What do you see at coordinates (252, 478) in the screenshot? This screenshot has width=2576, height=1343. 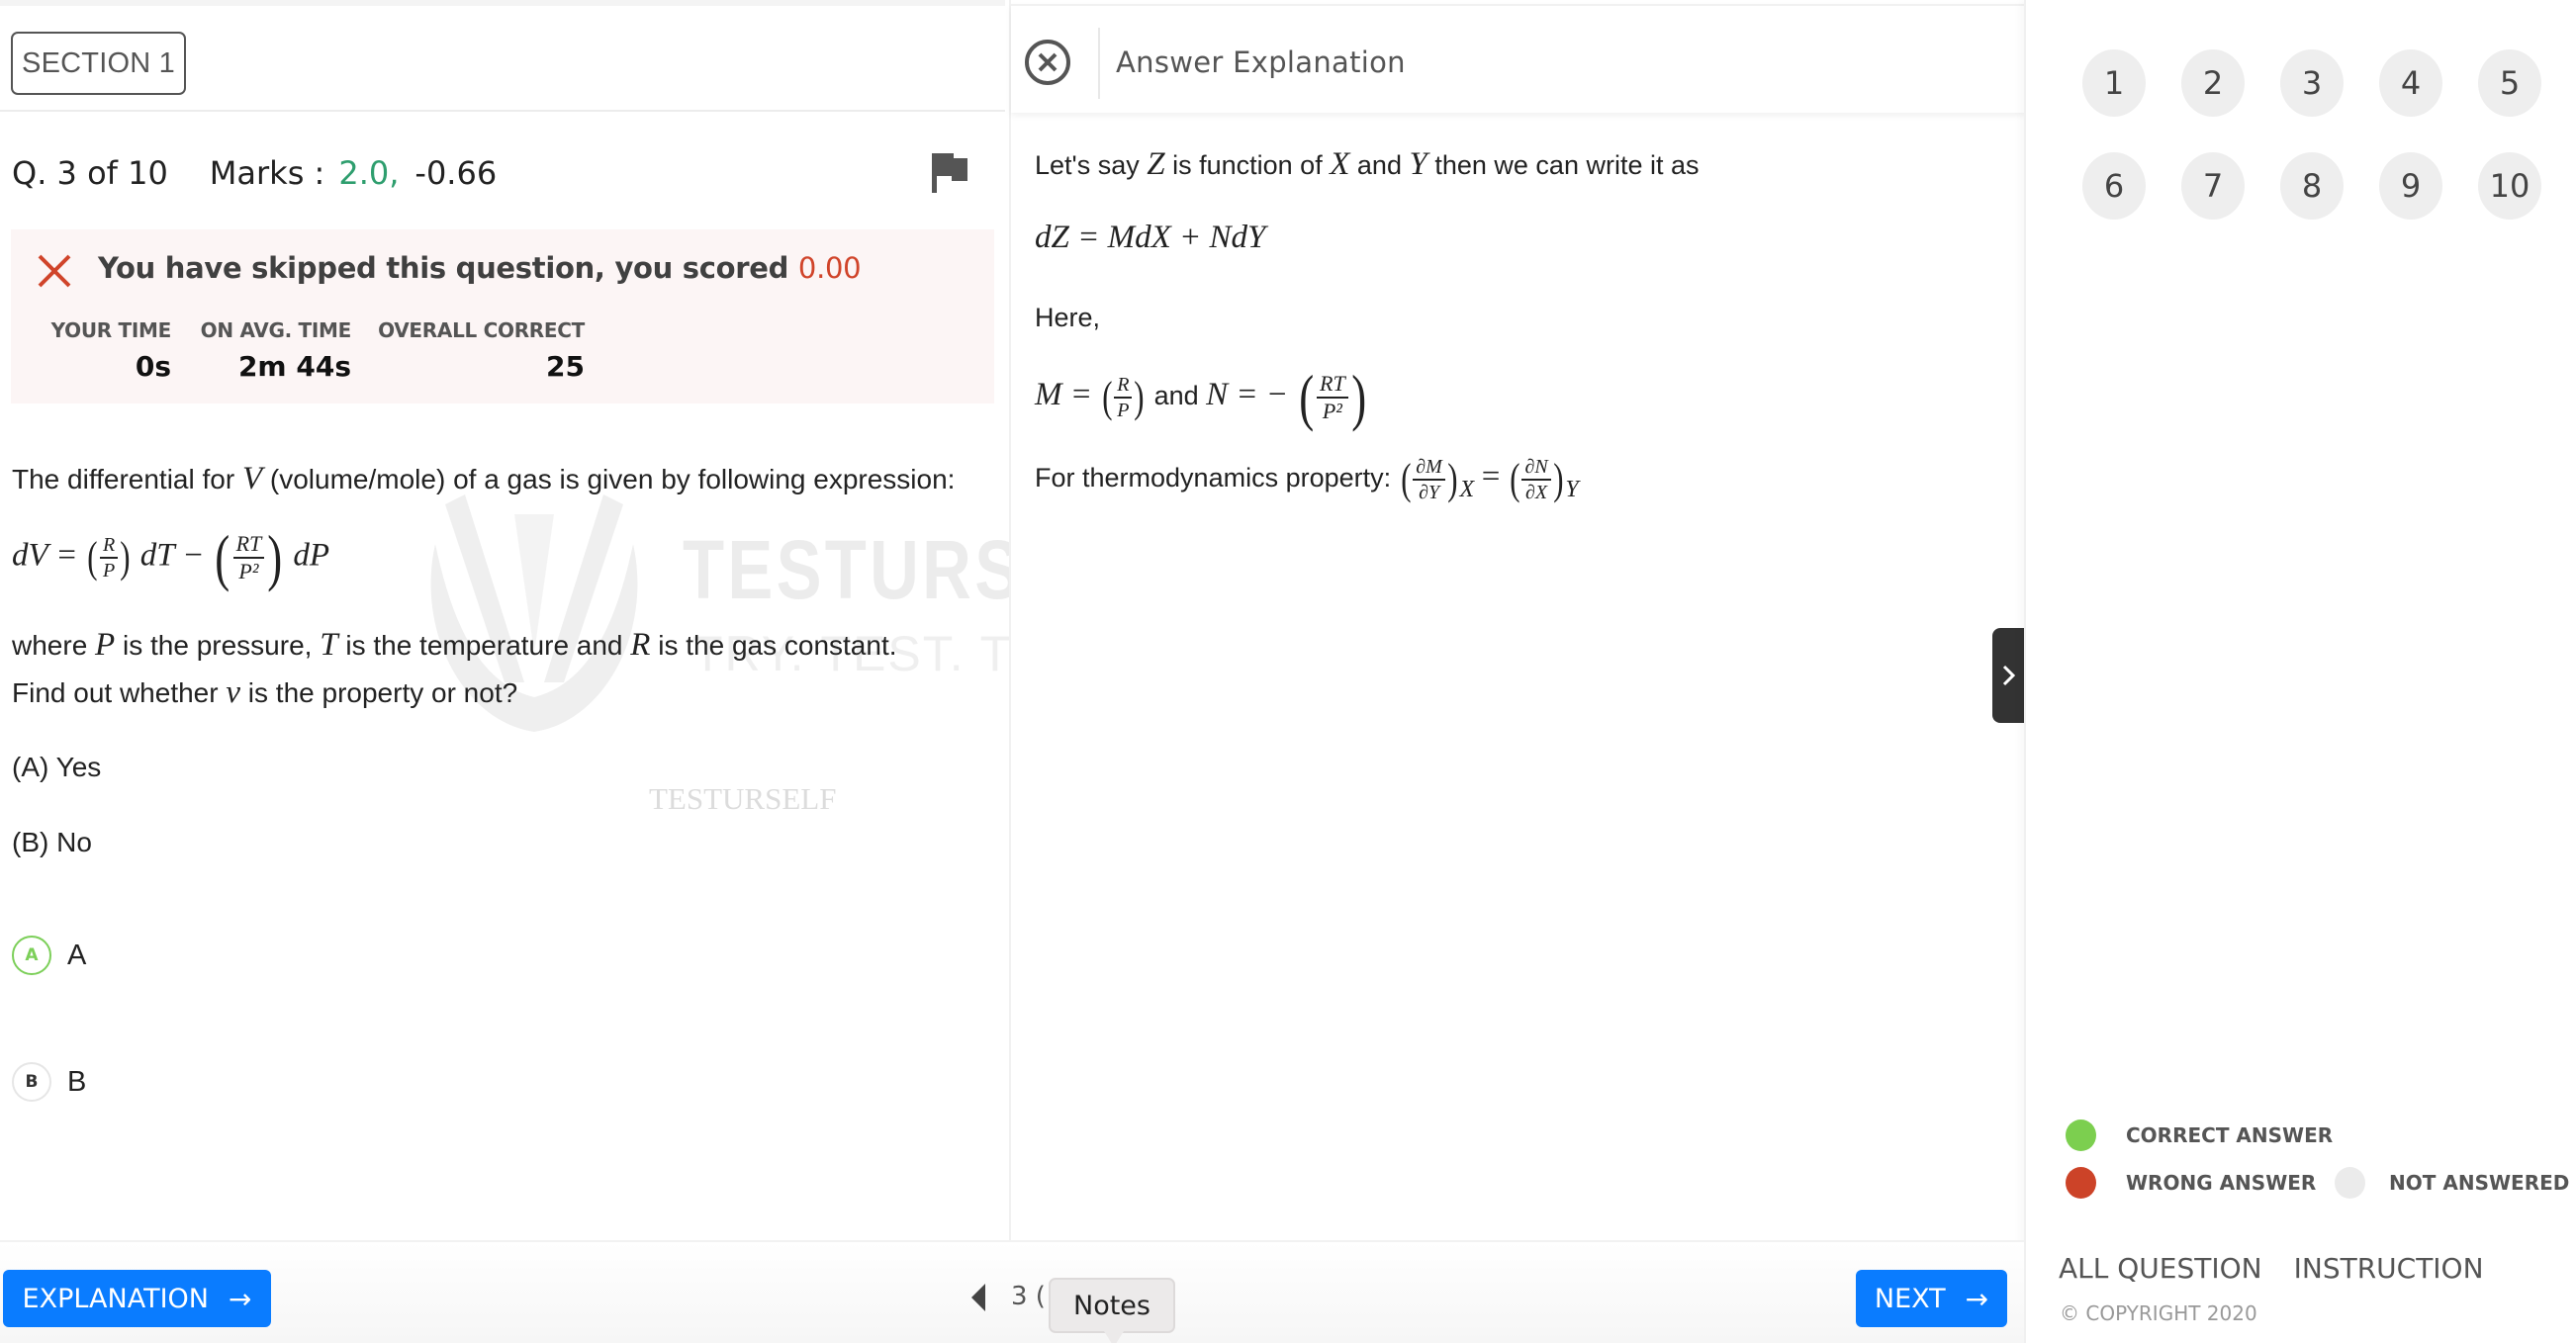 I see `math-var: V` at bounding box center [252, 478].